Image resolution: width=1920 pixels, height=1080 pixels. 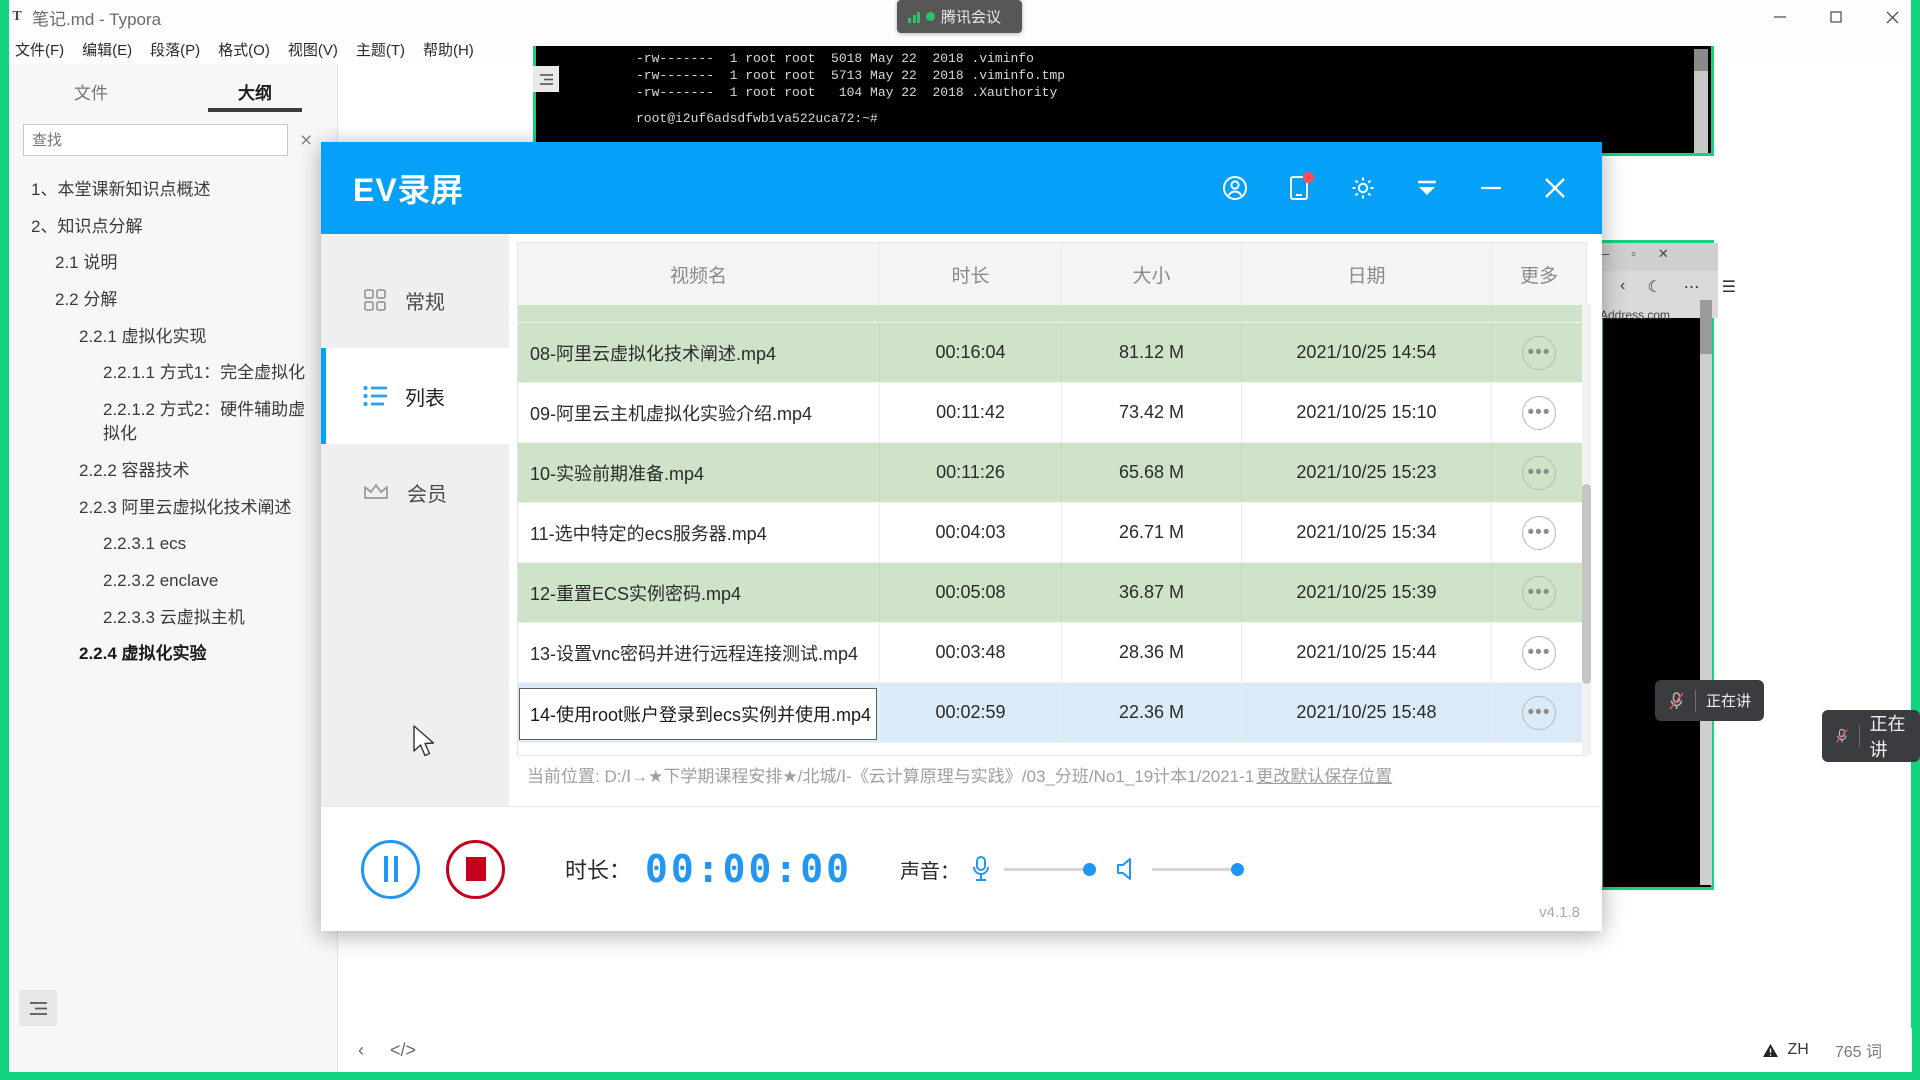 I want to click on browser-close-icon: ✕, so click(x=1663, y=254).